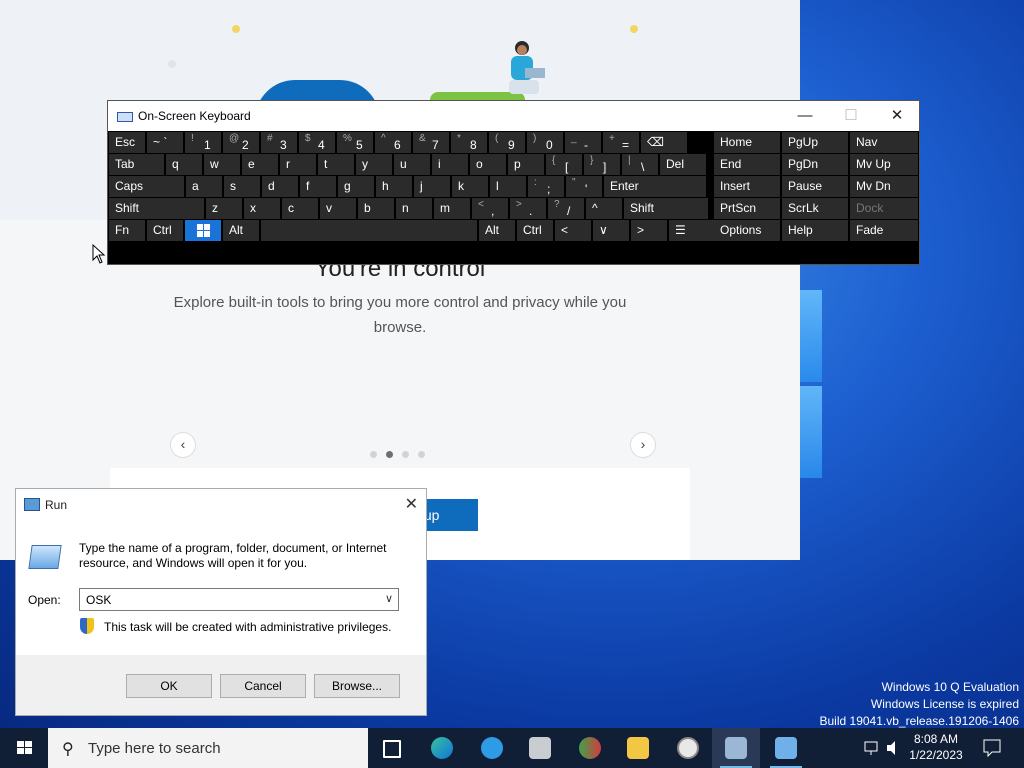 This screenshot has width=1024, height=768. I want to click on key-o: o, so click(488, 164).